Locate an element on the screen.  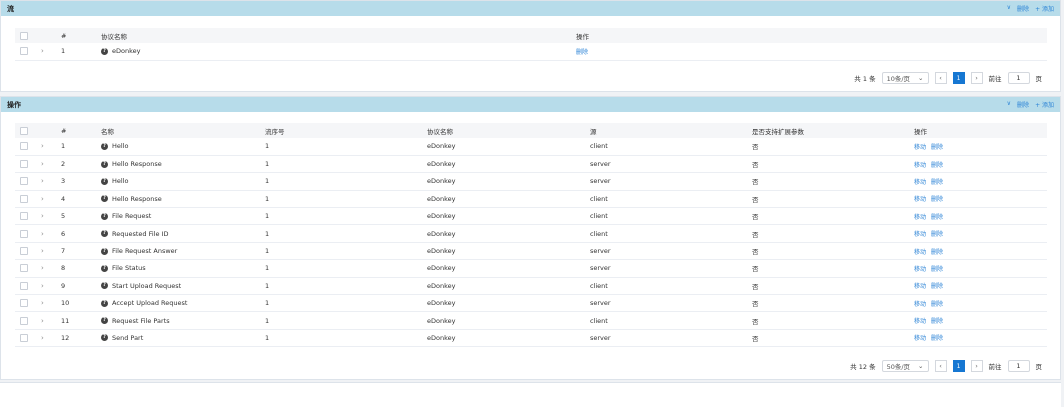
flow-panel-header: 流 ∨ 删除 + 添加 is located at coordinates (530, 8).